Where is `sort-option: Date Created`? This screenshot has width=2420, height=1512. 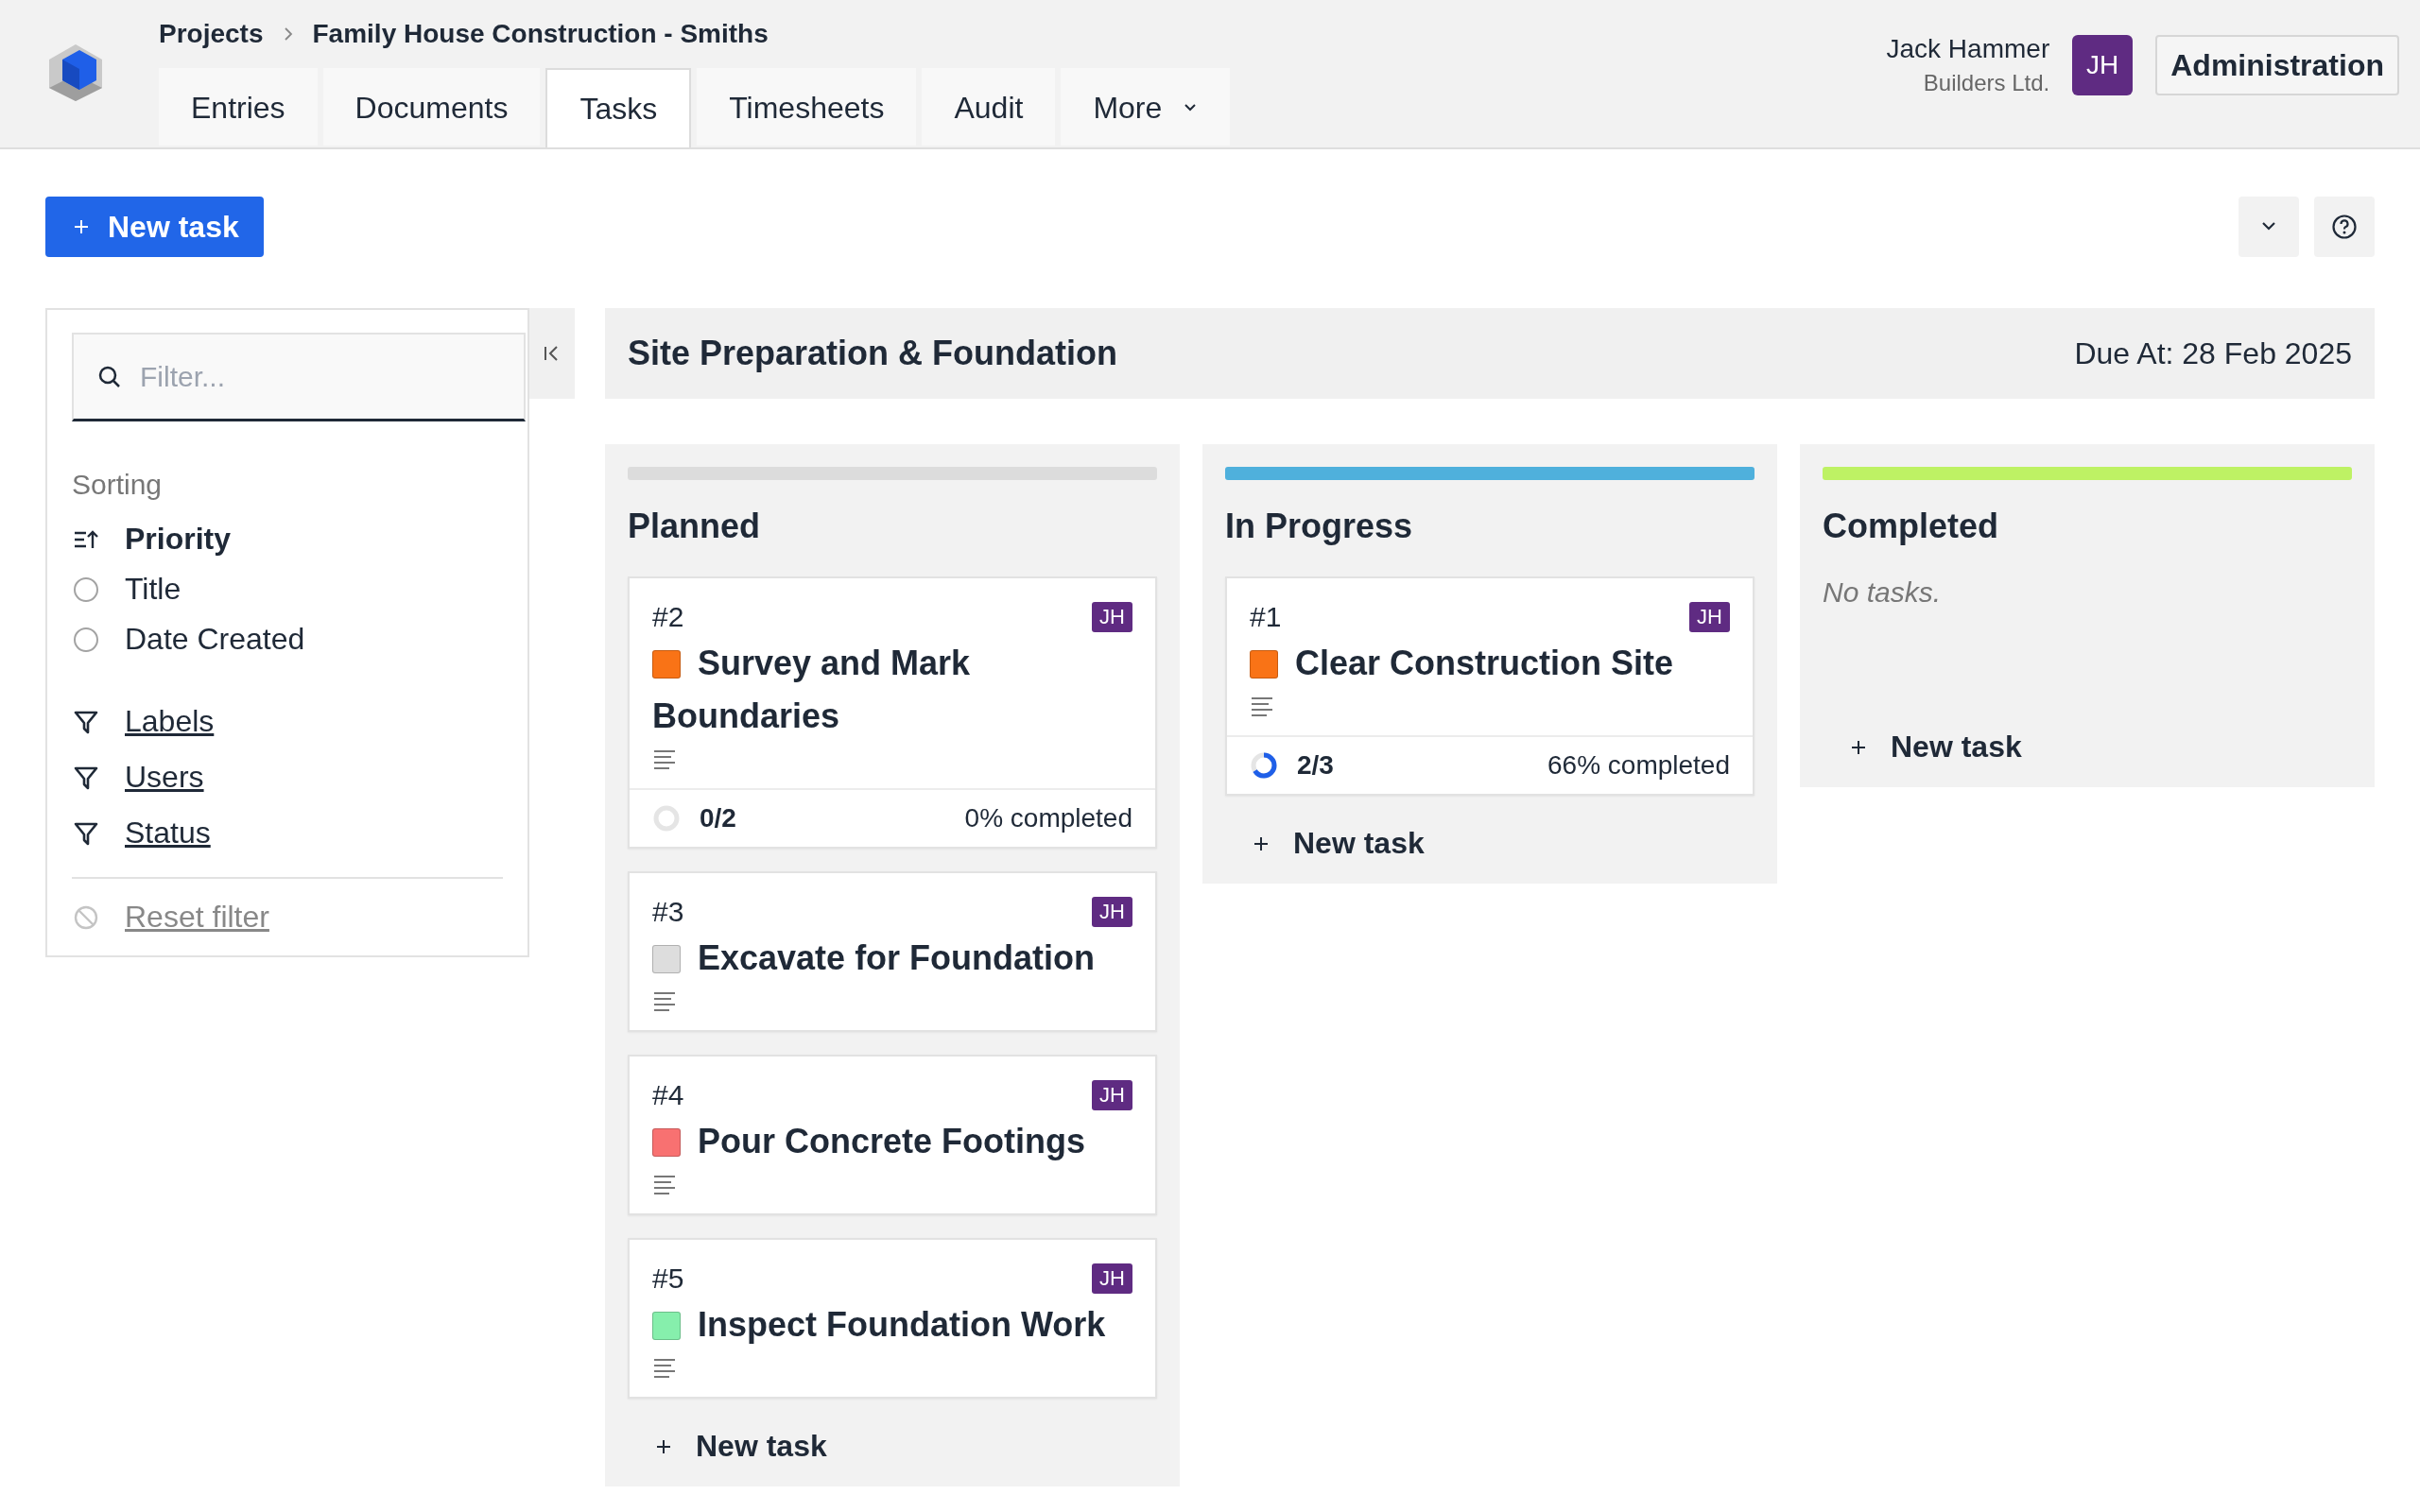 sort-option: Date Created is located at coordinates (215, 639).